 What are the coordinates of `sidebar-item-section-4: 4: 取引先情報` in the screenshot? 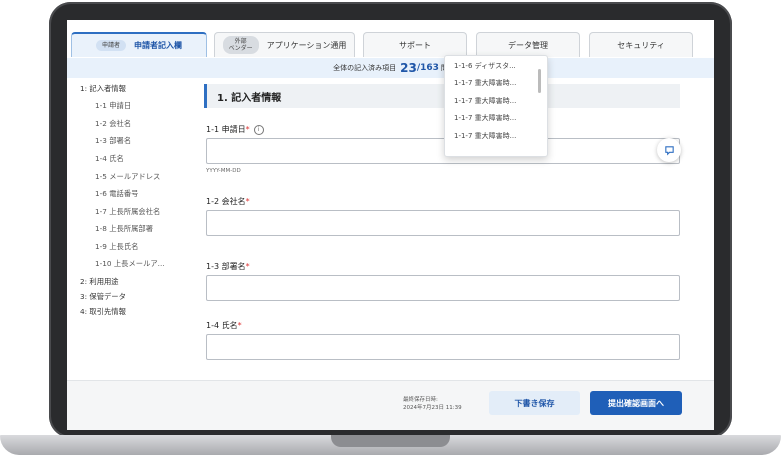 It's located at (103, 312).